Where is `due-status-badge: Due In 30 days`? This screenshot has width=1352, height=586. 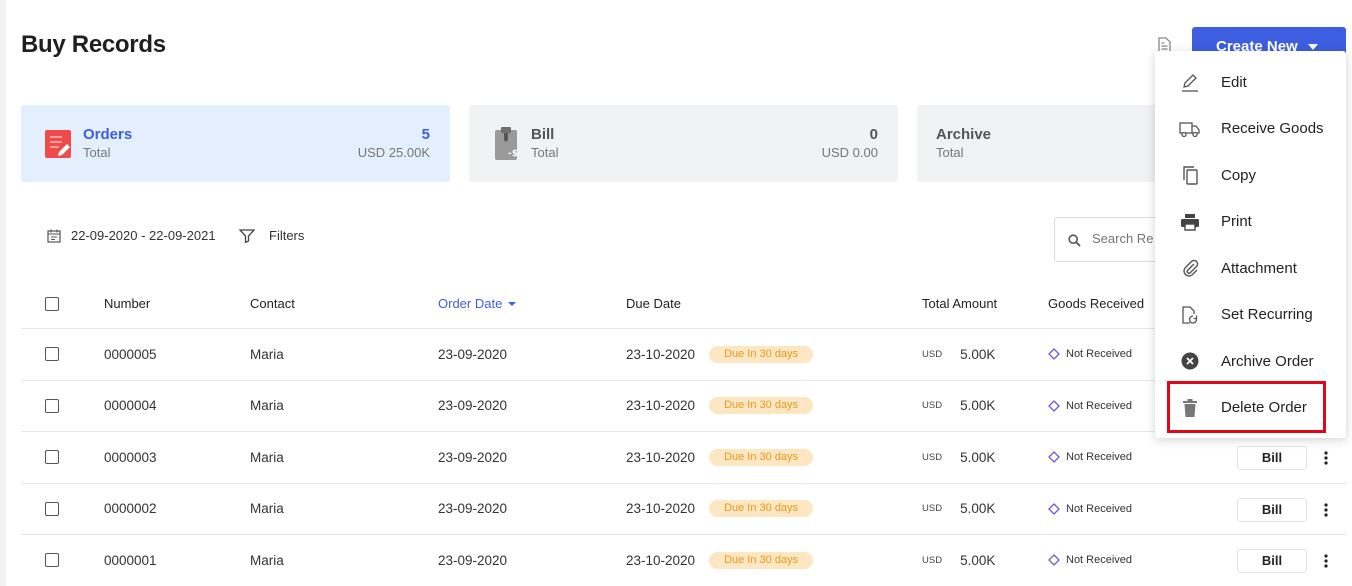 due-status-badge: Due In 30 days is located at coordinates (761, 509).